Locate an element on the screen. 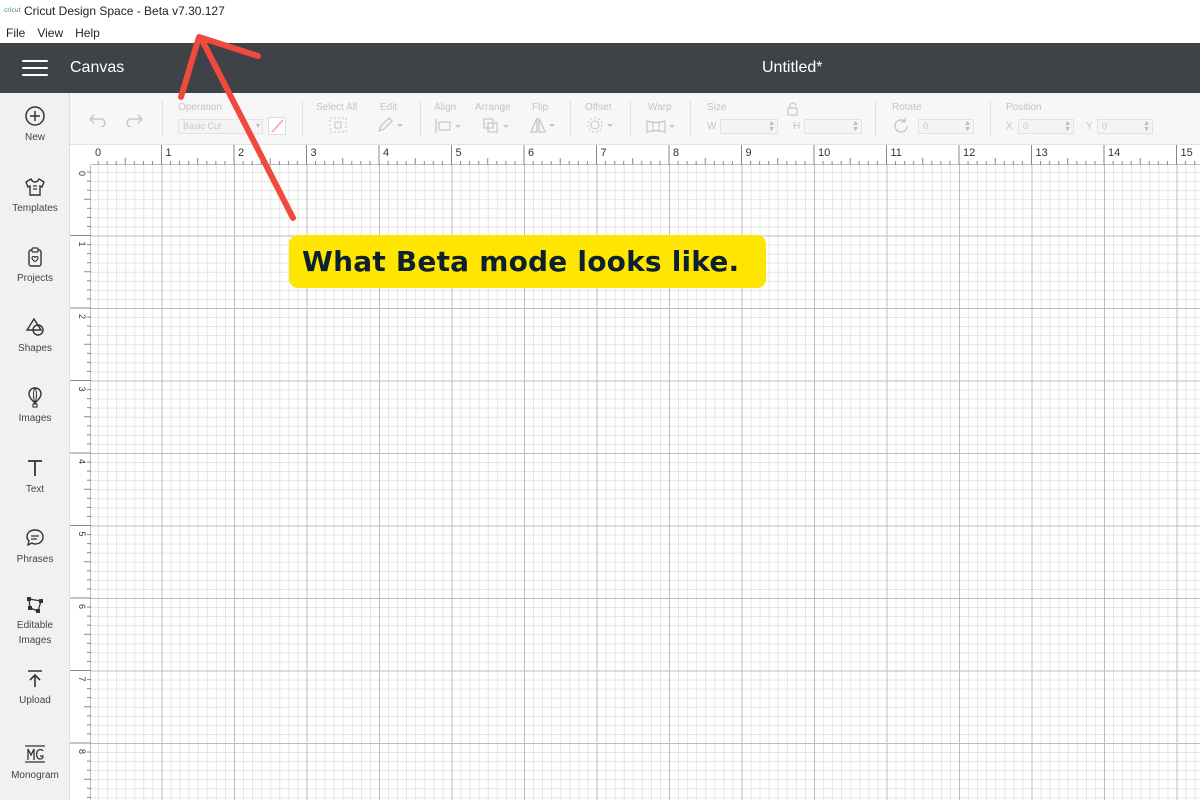  sidebar-label: Projects is located at coordinates (35, 278).